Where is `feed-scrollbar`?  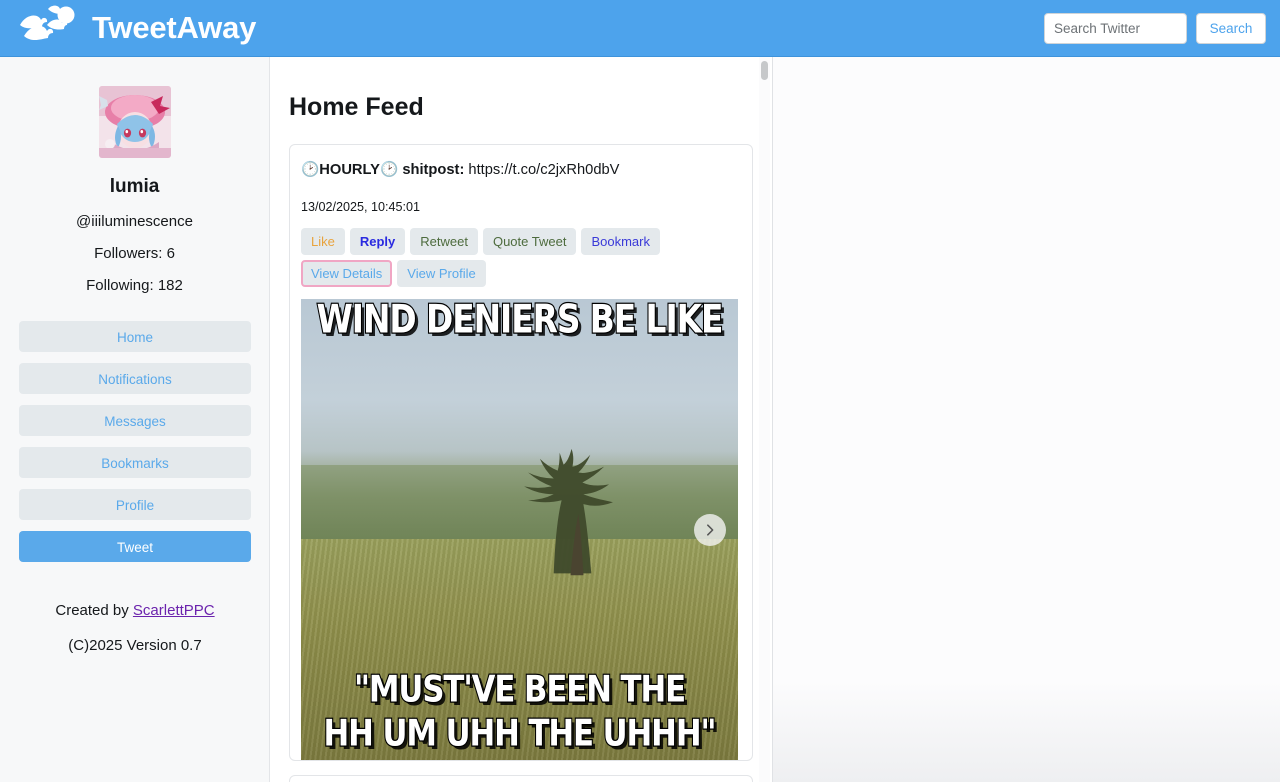 feed-scrollbar is located at coordinates (764, 419).